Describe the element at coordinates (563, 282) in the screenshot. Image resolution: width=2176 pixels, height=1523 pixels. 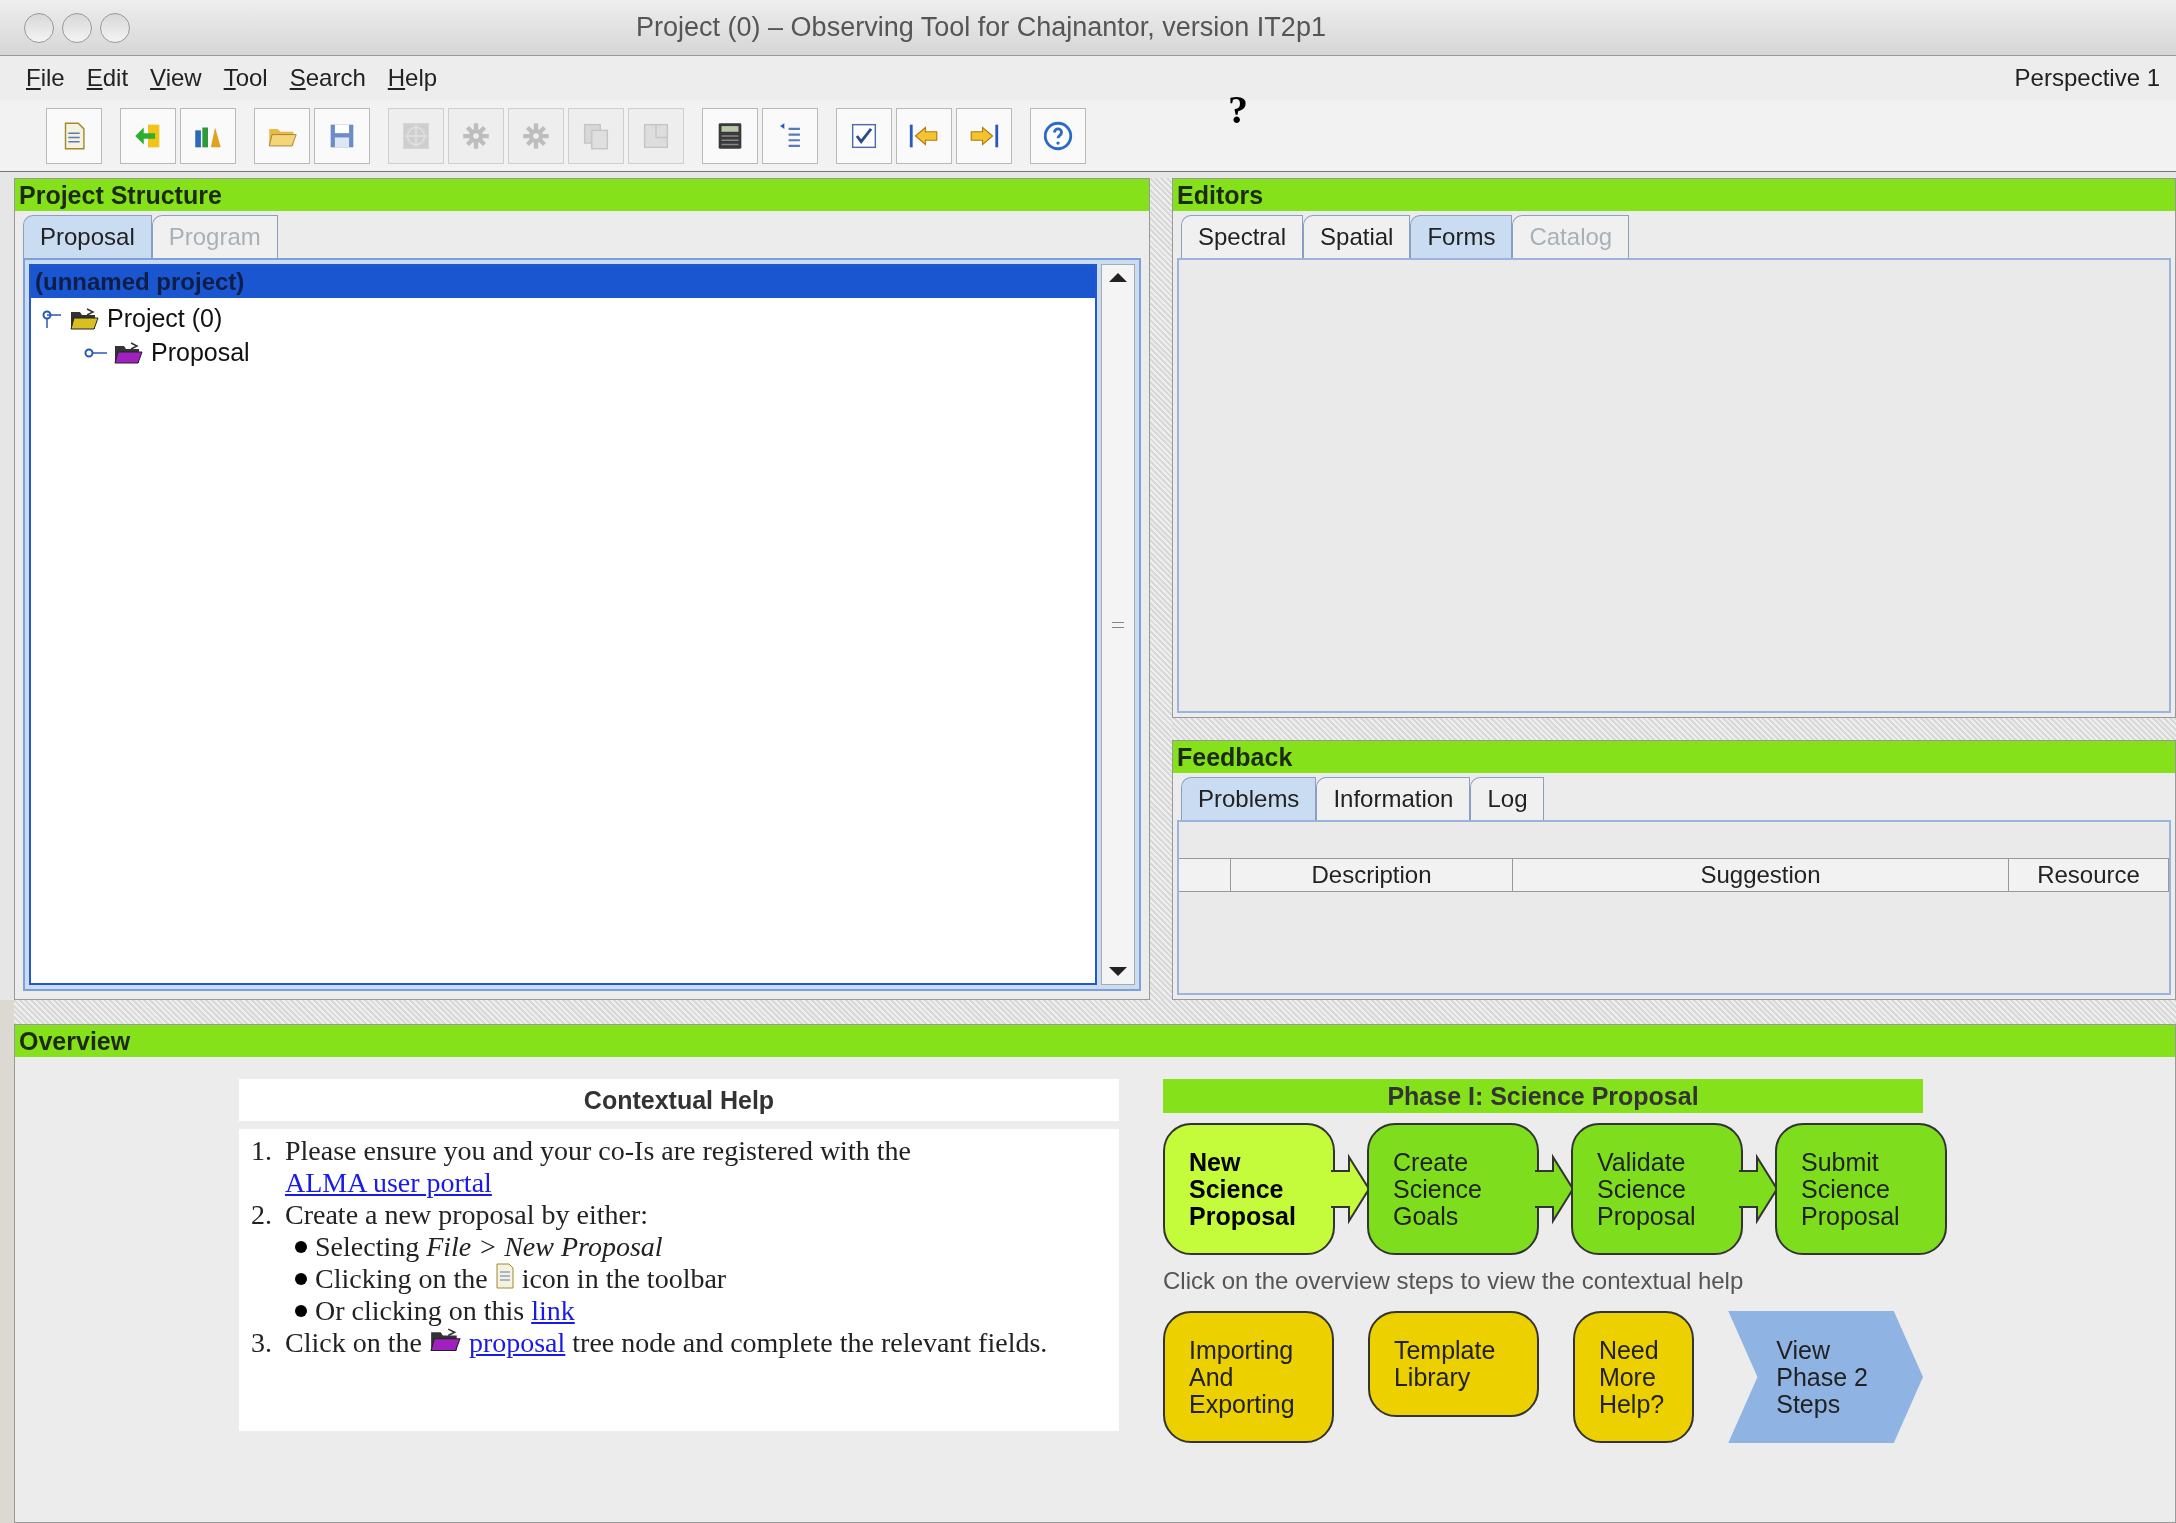
I see `tree-header: (unnamed project)` at that location.